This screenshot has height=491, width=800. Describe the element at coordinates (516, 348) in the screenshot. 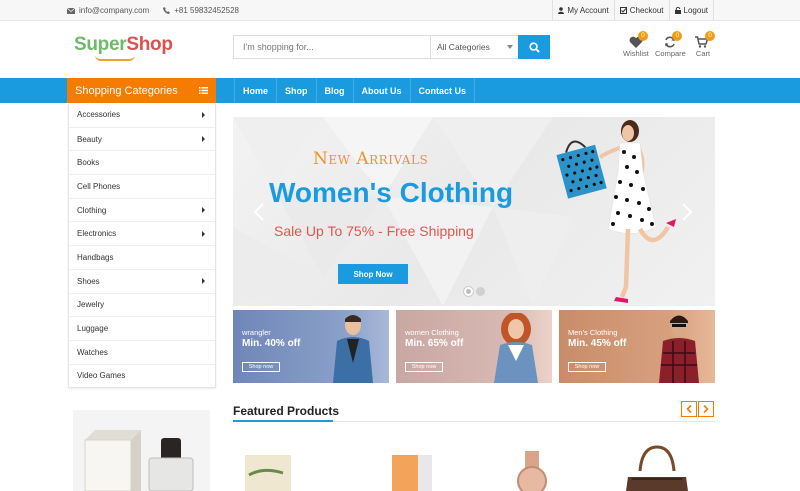

I see `banner-model-woman-image` at that location.